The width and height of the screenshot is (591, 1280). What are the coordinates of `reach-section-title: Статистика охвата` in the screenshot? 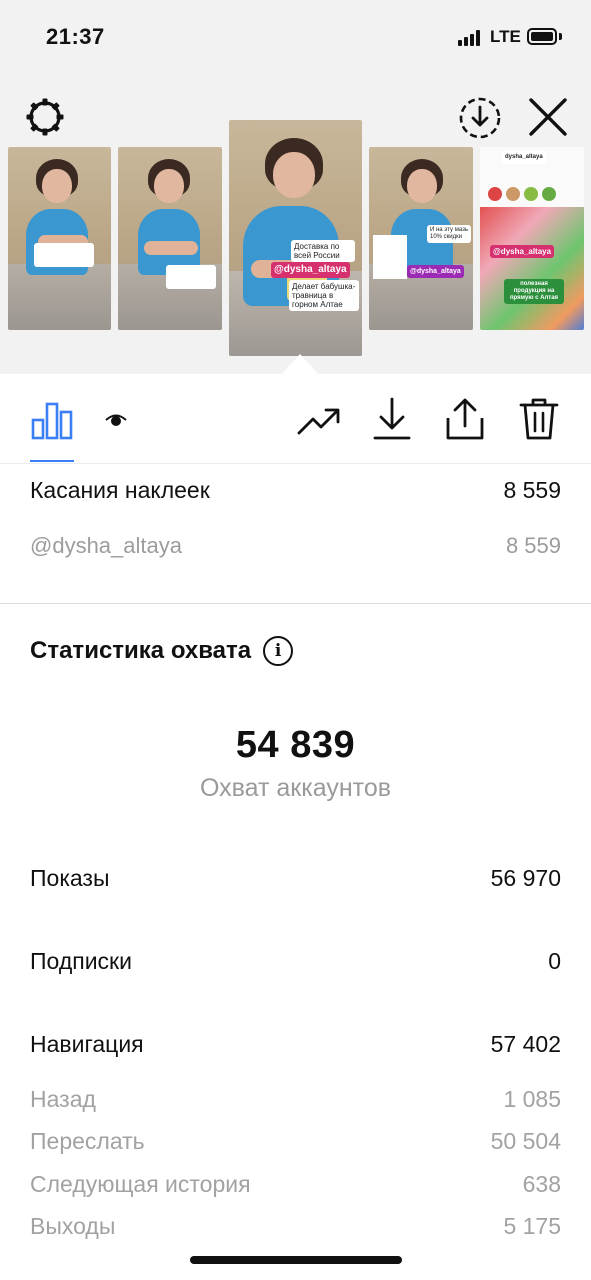 It's located at (141, 650).